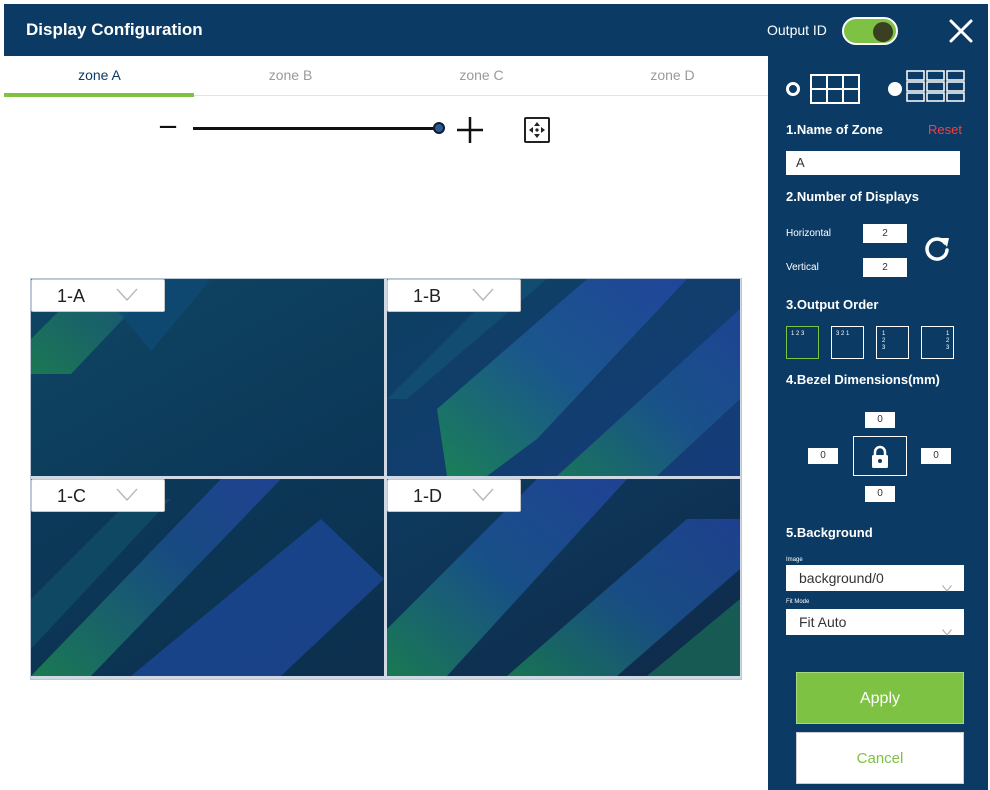 This screenshot has width=990, height=790. Describe the element at coordinates (829, 532) in the screenshot. I see `background-title: 5.Background` at that location.